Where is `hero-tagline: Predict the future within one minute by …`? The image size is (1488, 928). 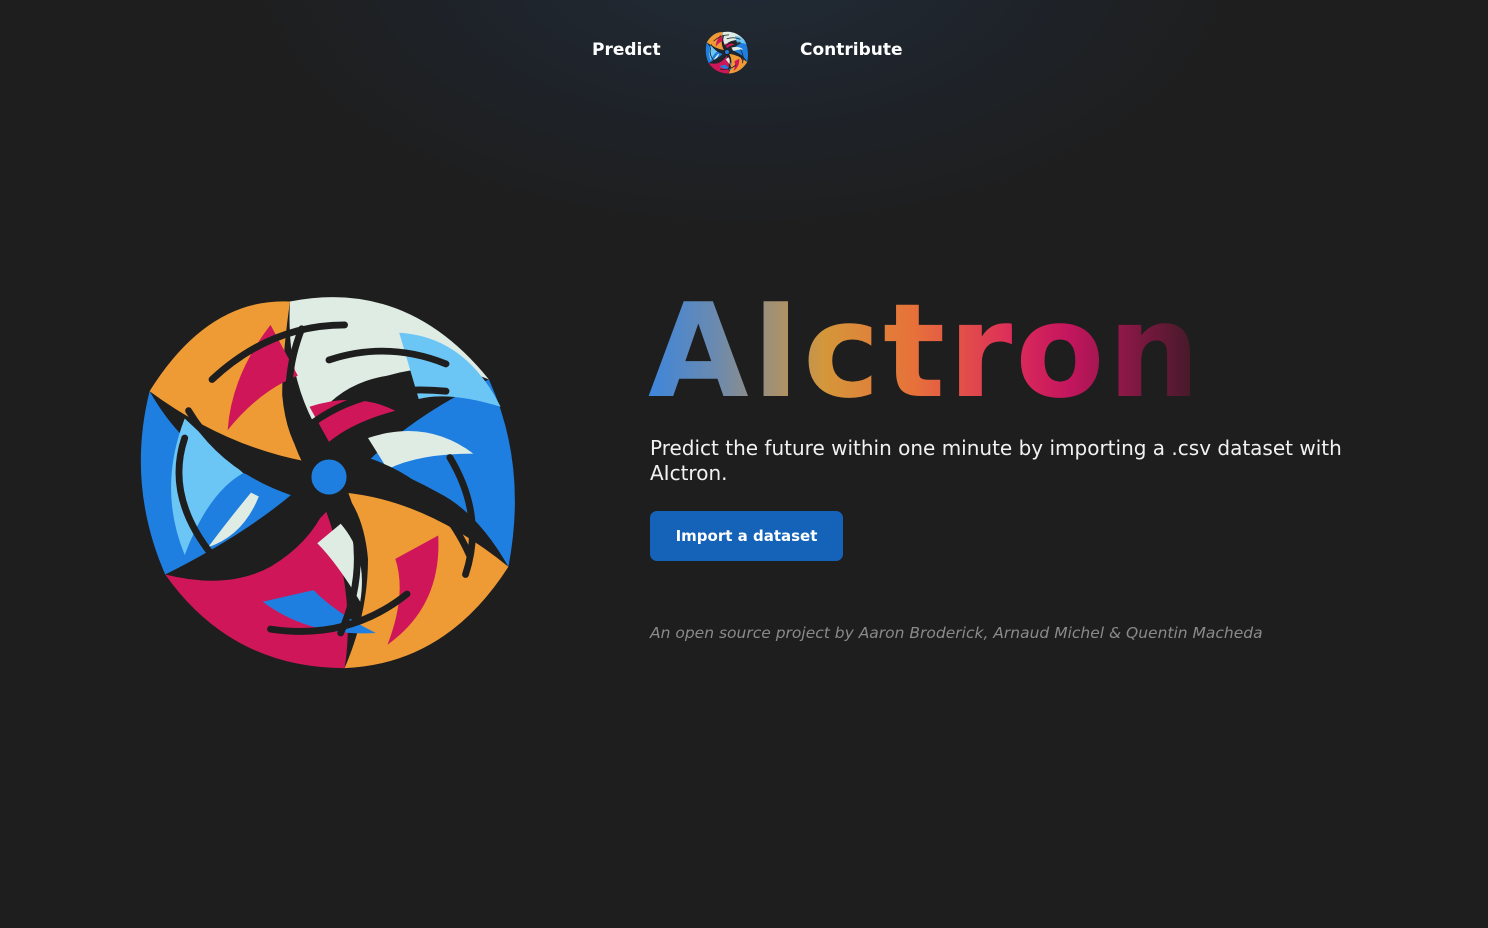
hero-tagline: Predict the future within one minute by … is located at coordinates (996, 460).